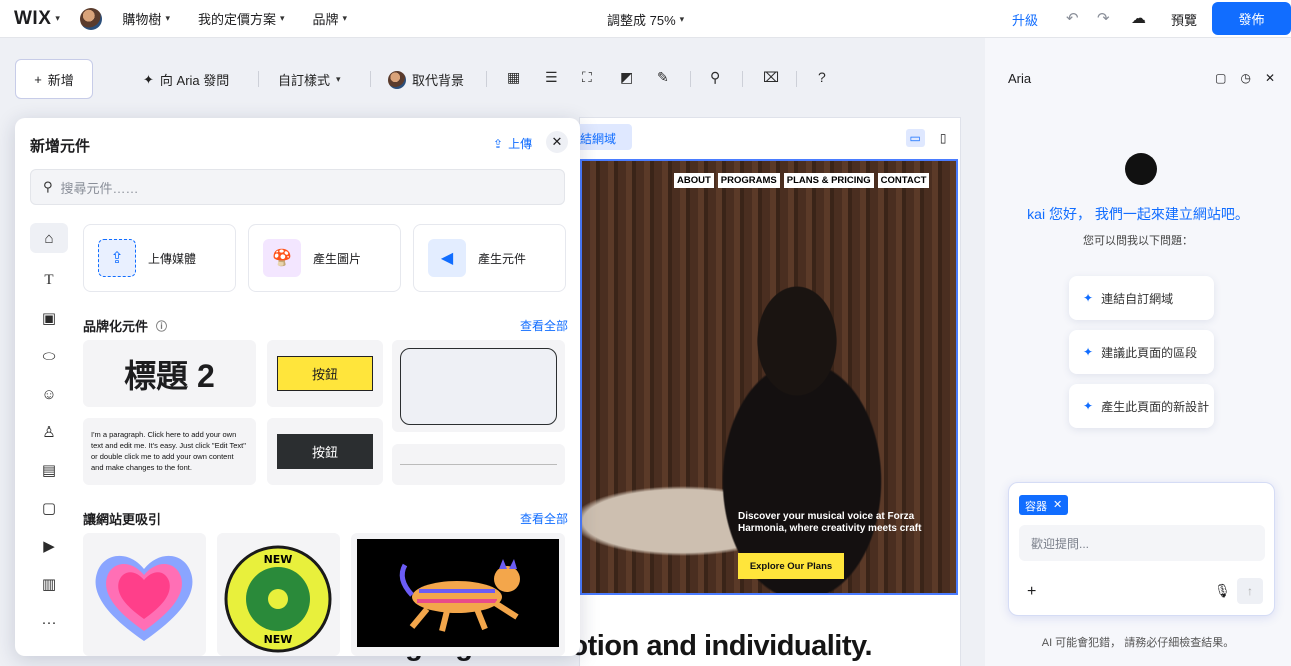 This screenshot has width=1291, height=666. What do you see at coordinates (49, 280) in the screenshot?
I see `text-icon: T` at bounding box center [49, 280].